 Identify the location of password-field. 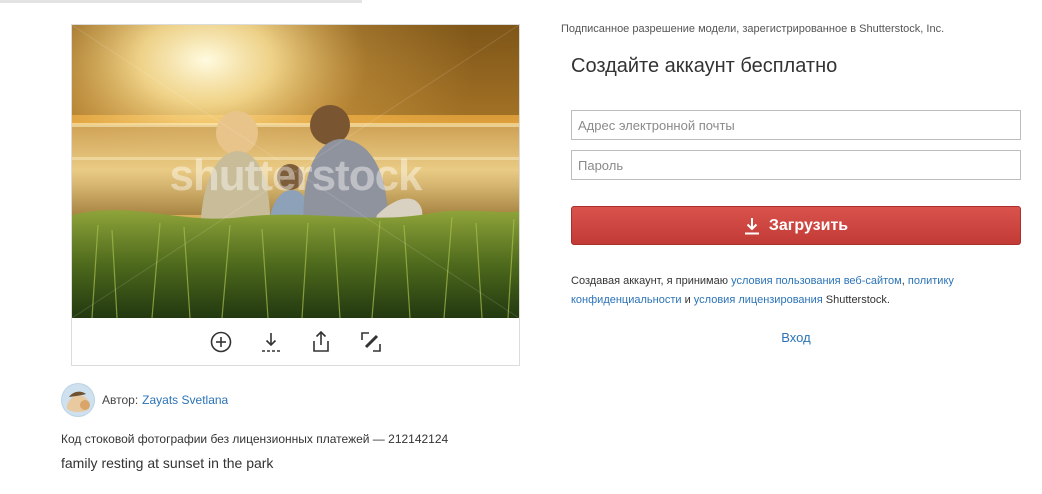
(796, 165).